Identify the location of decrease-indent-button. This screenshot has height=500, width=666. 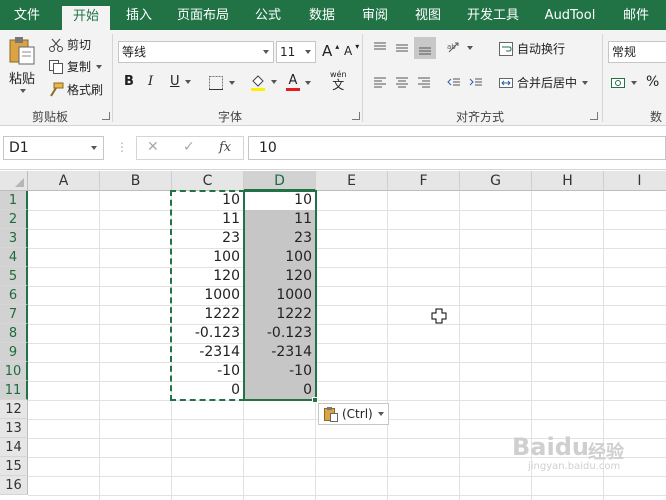
(454, 82).